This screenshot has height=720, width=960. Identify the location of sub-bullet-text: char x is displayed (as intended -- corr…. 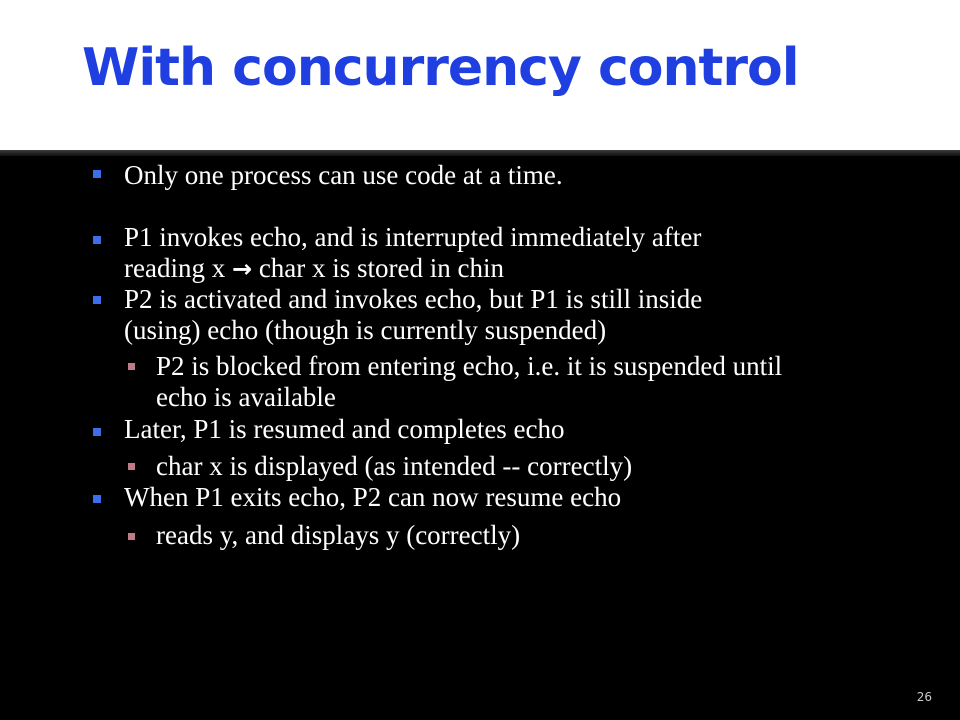
(394, 466).